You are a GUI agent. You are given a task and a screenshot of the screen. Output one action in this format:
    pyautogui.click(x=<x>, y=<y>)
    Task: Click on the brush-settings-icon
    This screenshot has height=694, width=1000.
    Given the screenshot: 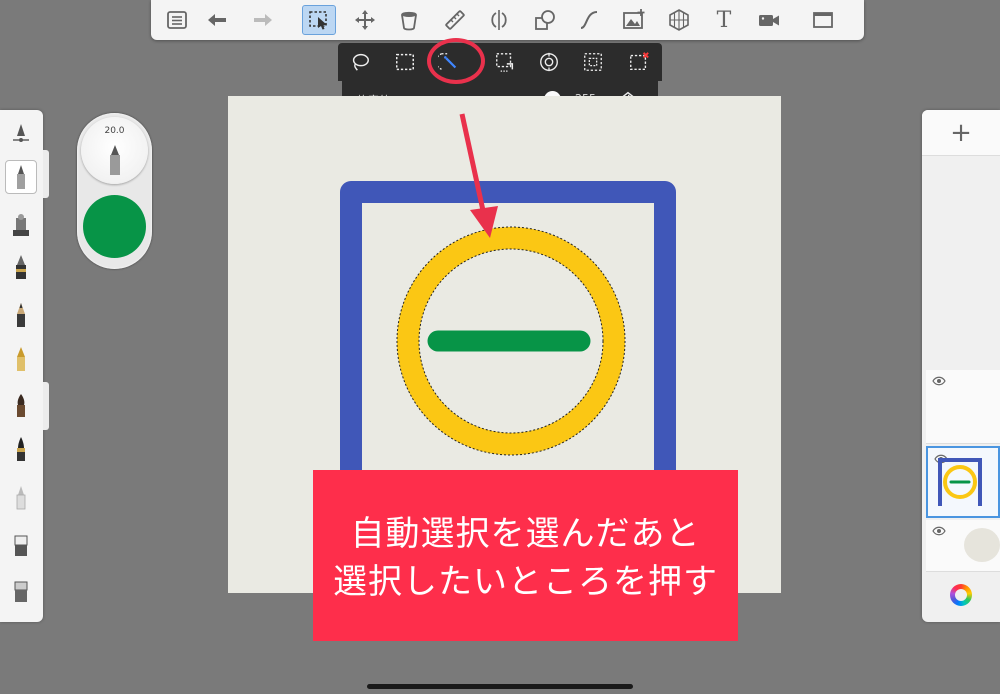 What is the action you would take?
    pyautogui.click(x=21, y=133)
    